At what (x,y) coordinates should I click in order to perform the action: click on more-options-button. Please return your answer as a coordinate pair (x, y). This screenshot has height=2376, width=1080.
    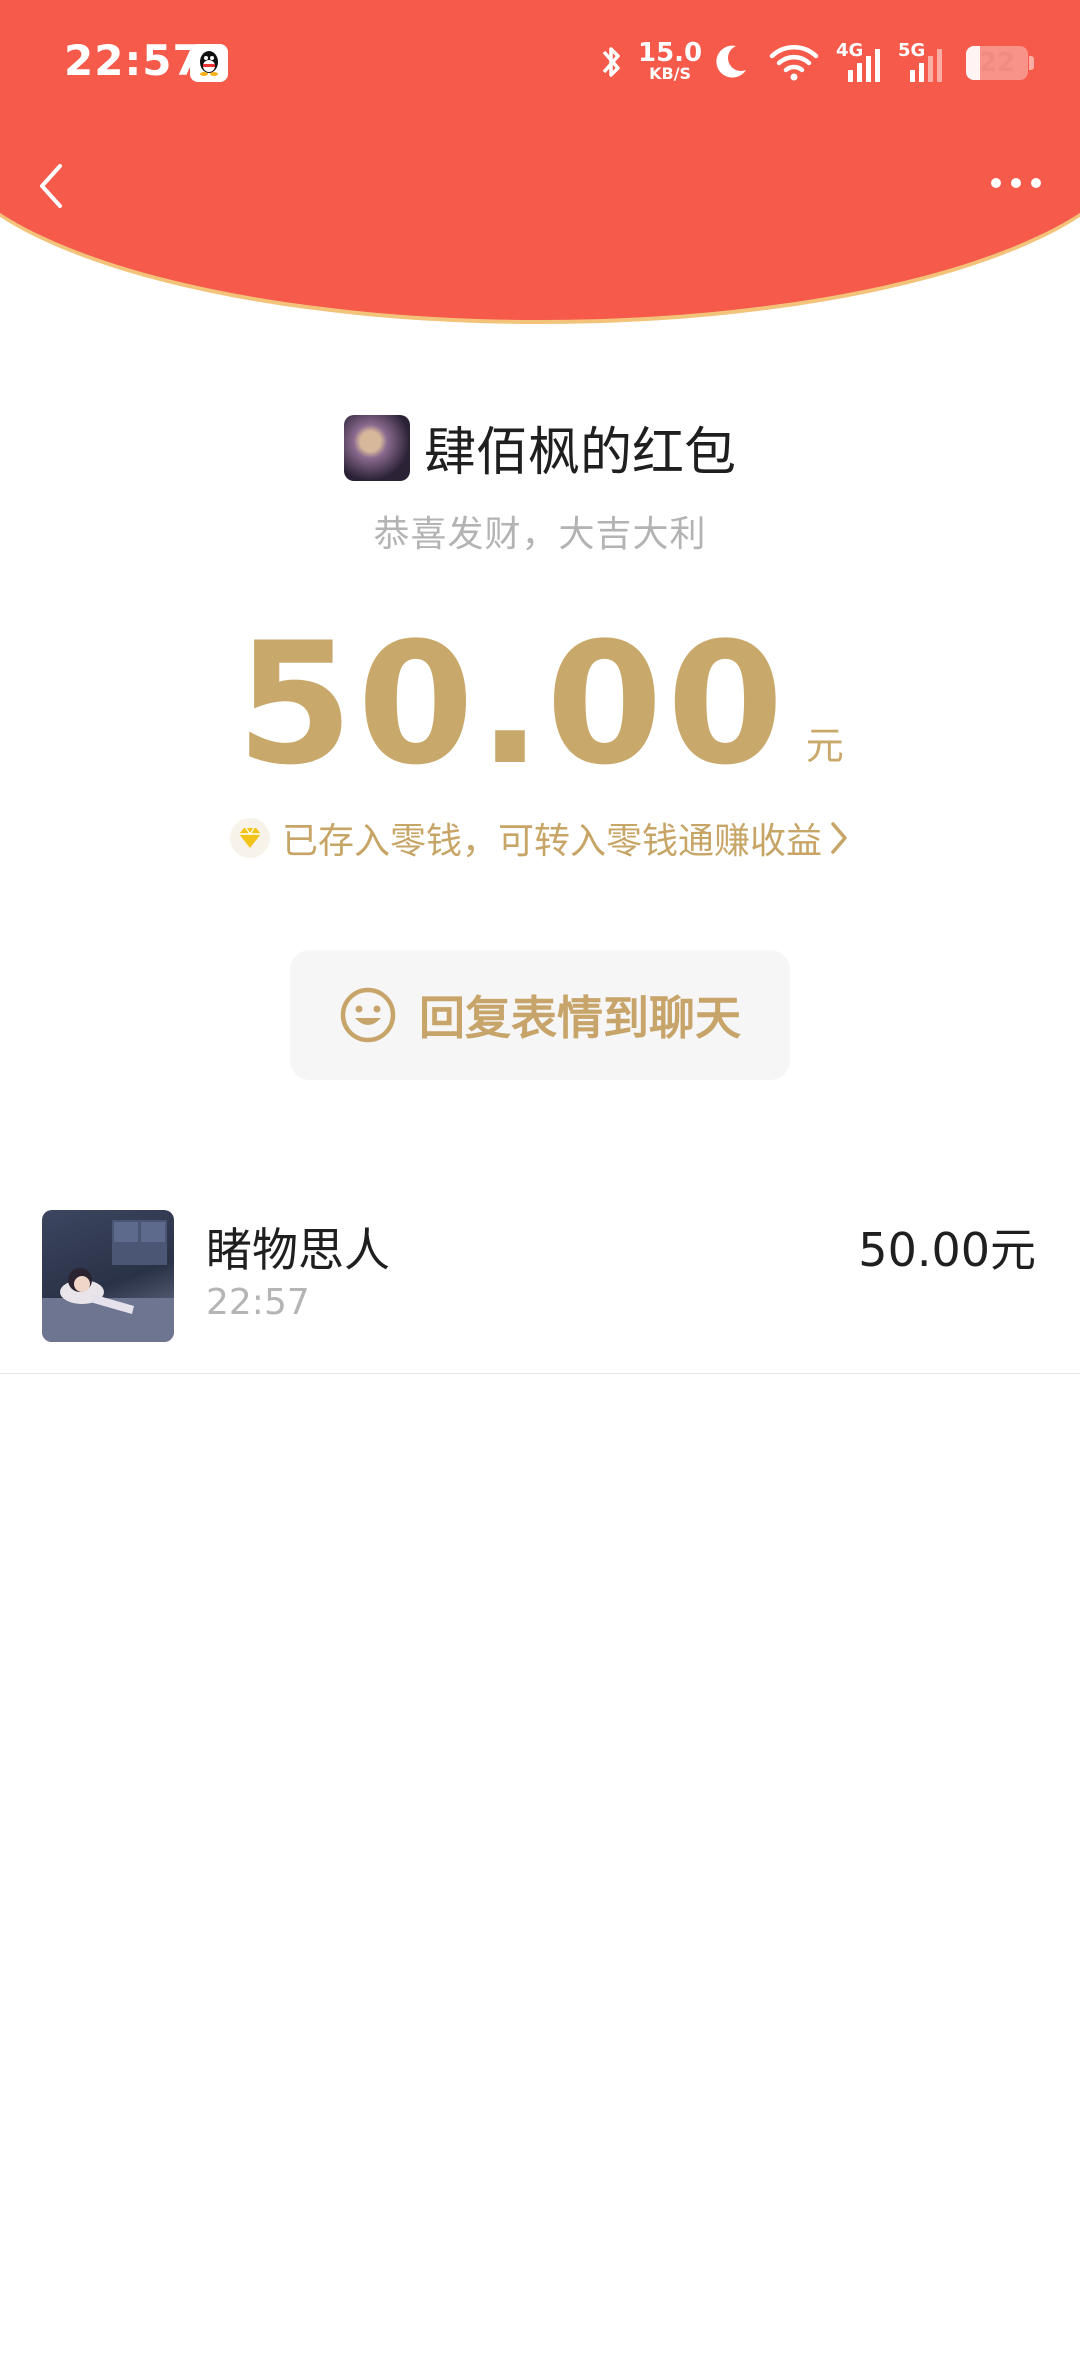
    Looking at the image, I should click on (1016, 183).